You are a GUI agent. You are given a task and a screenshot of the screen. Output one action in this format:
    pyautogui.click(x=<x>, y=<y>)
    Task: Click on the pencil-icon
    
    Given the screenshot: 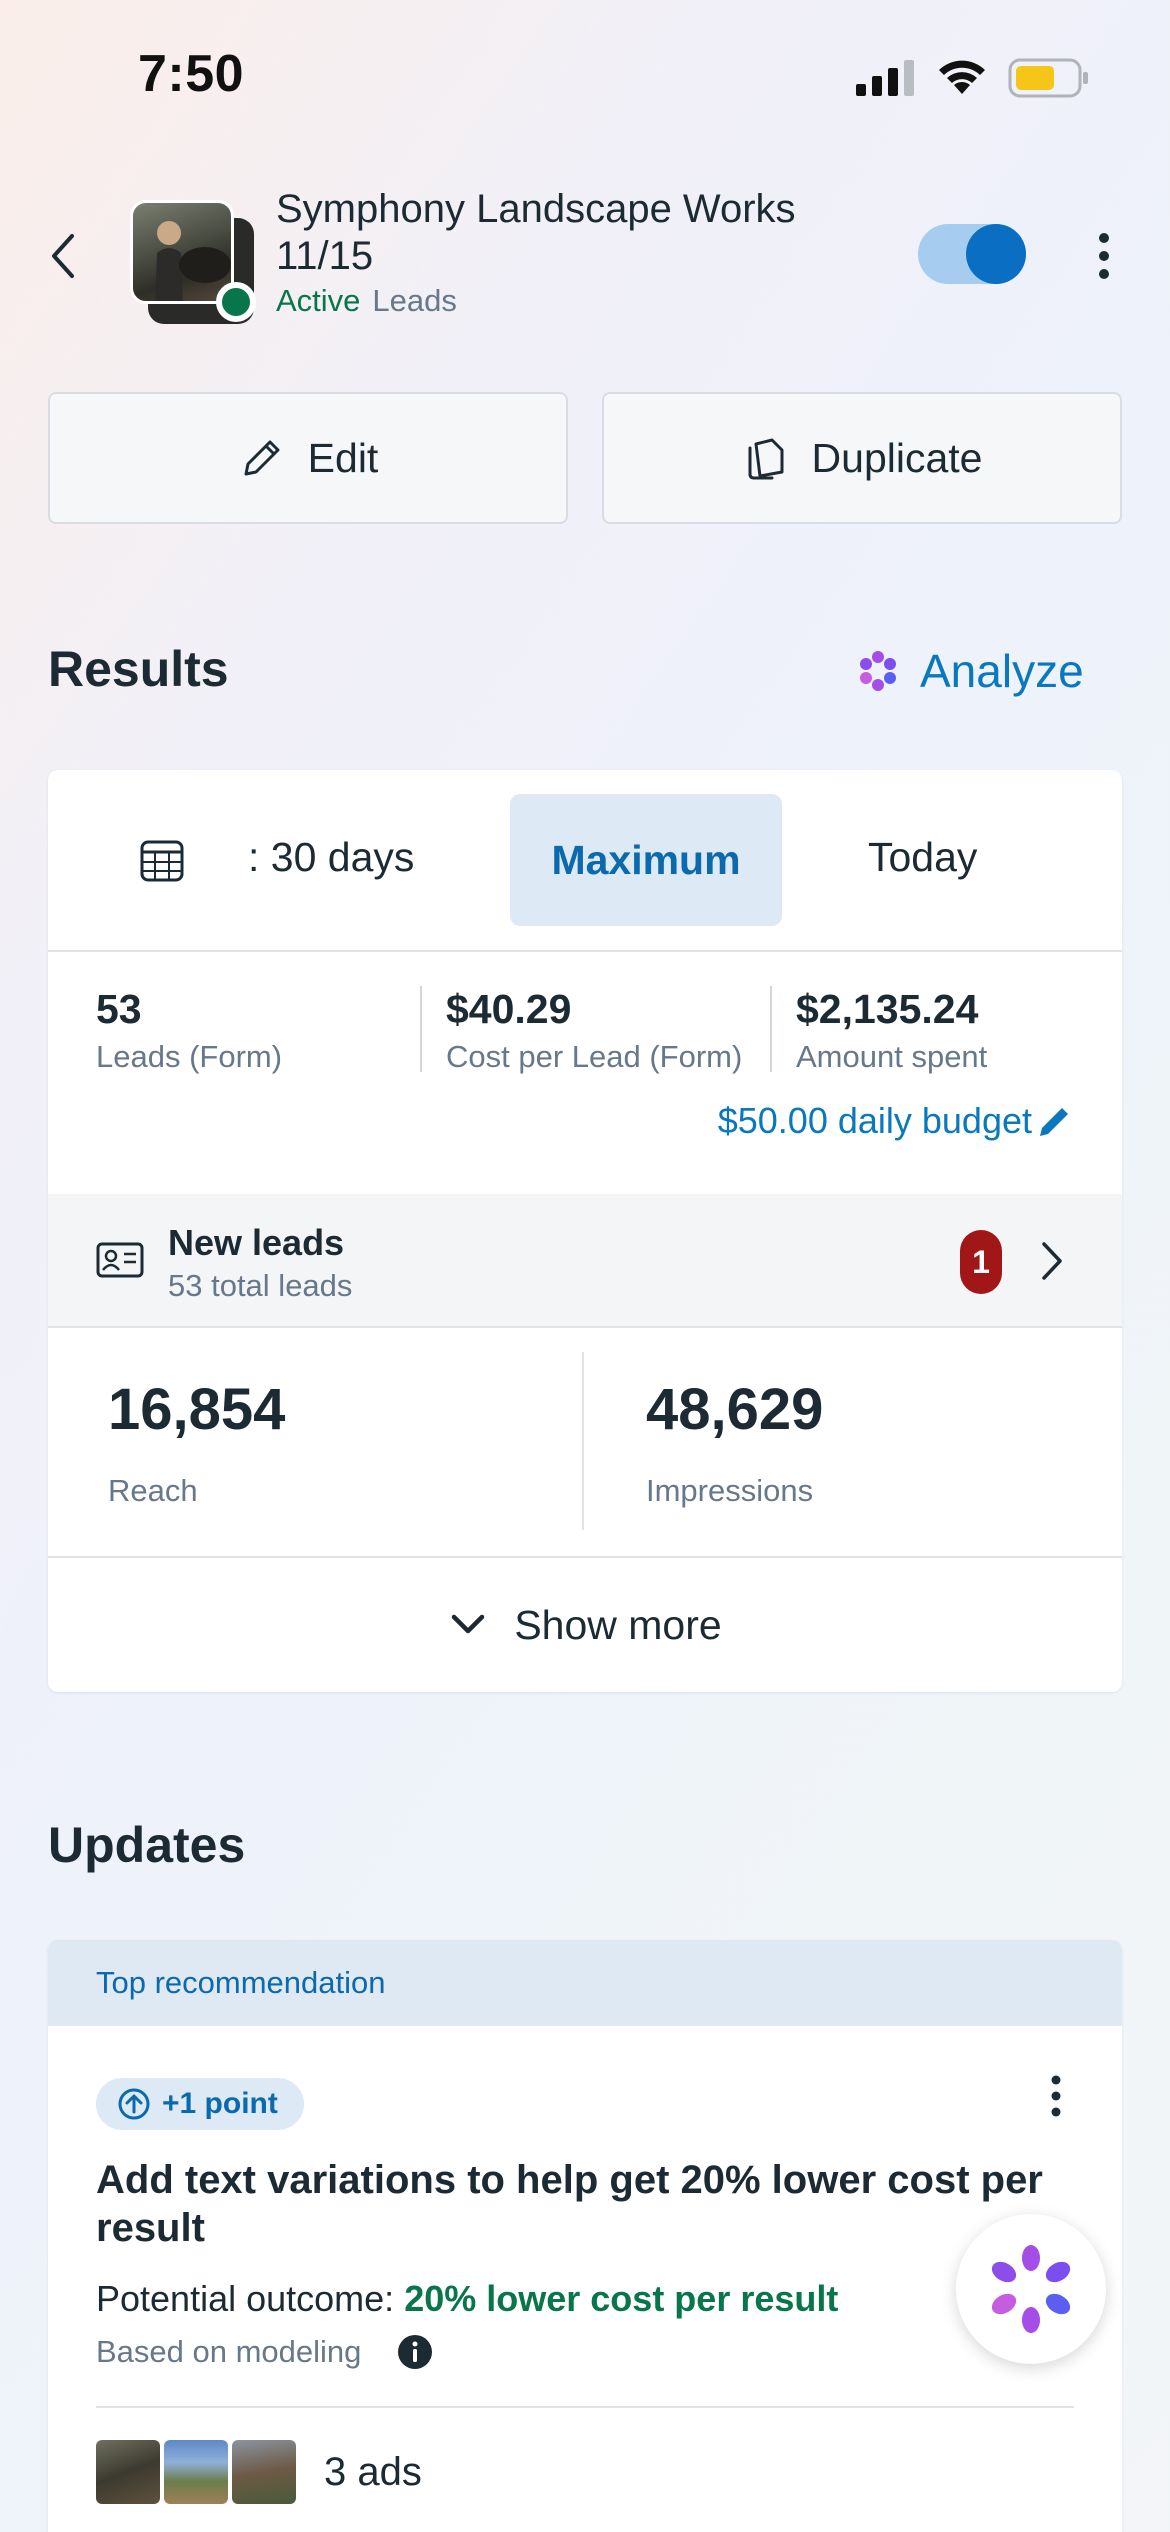 What is the action you would take?
    pyautogui.click(x=262, y=458)
    